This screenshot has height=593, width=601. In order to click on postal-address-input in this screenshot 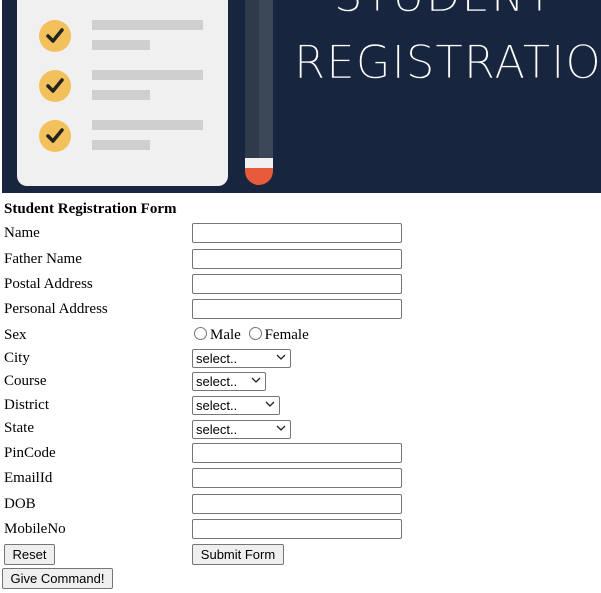, I will do `click(297, 284)`.